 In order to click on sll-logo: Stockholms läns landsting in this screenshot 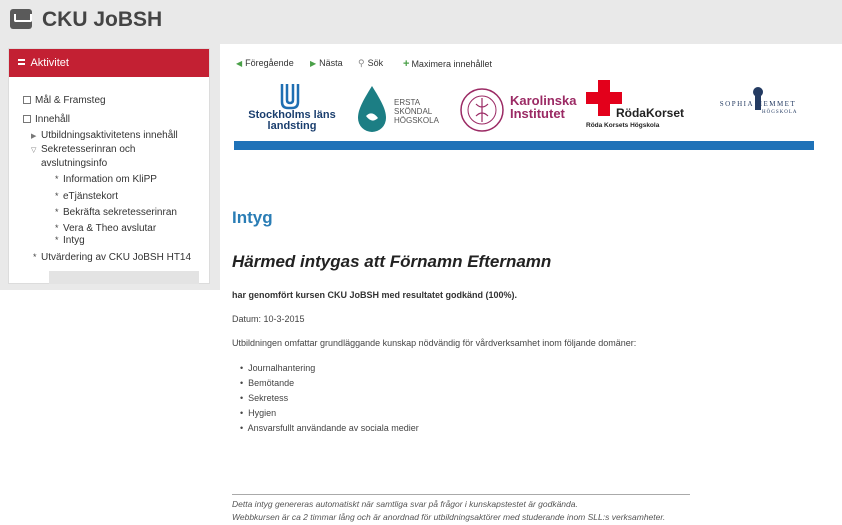, I will do `click(292, 111)`.